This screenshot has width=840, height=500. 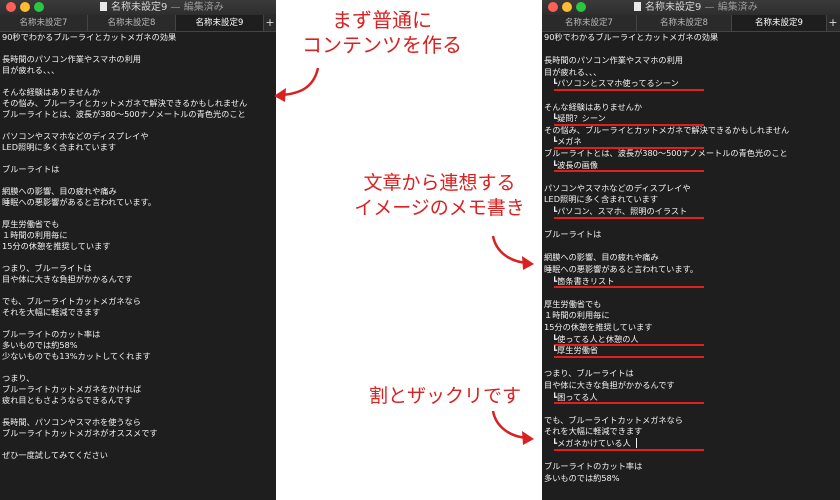 I want to click on memo-line: ┗厚生労働省, so click(x=571, y=350).